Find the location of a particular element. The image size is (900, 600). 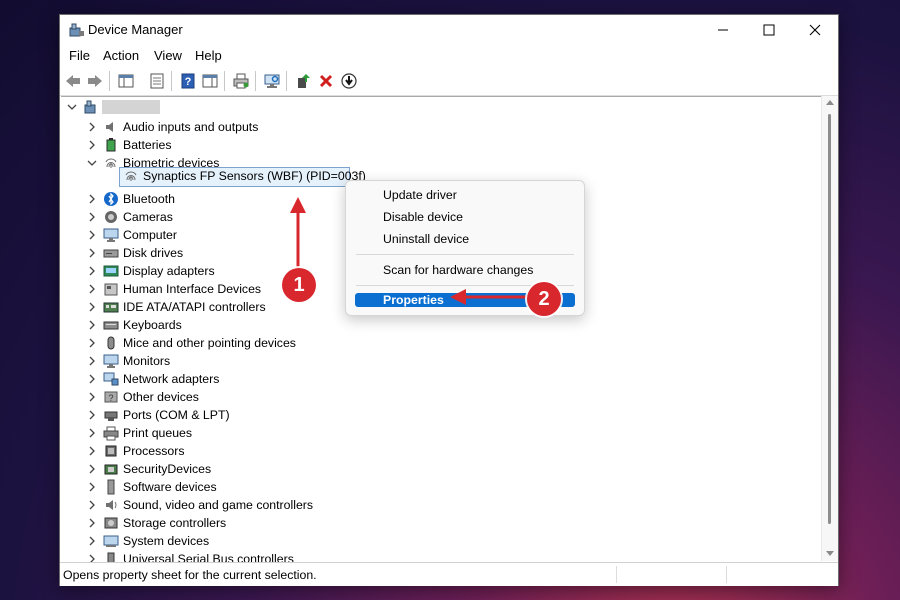

annotation-badge-2: 2 is located at coordinates (544, 299).